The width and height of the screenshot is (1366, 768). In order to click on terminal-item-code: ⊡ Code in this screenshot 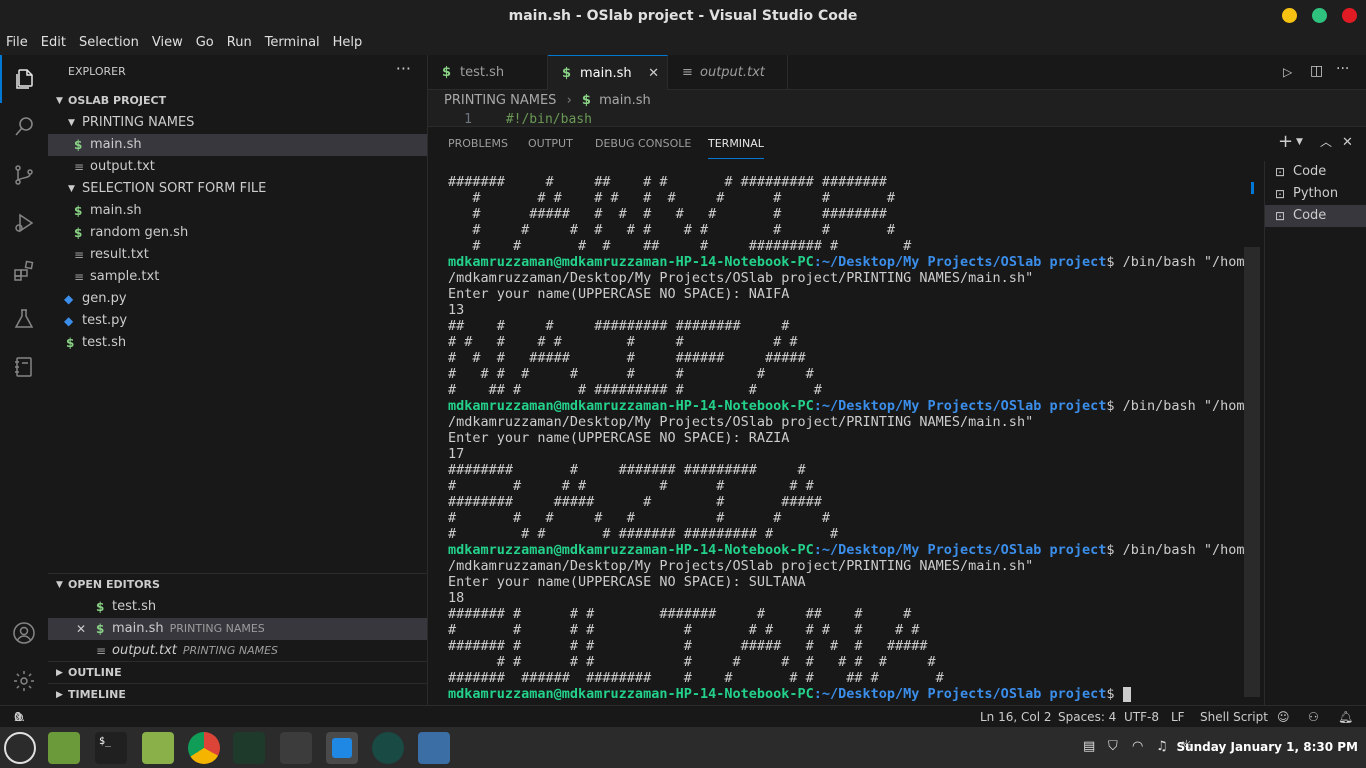, I will do `click(1315, 172)`.